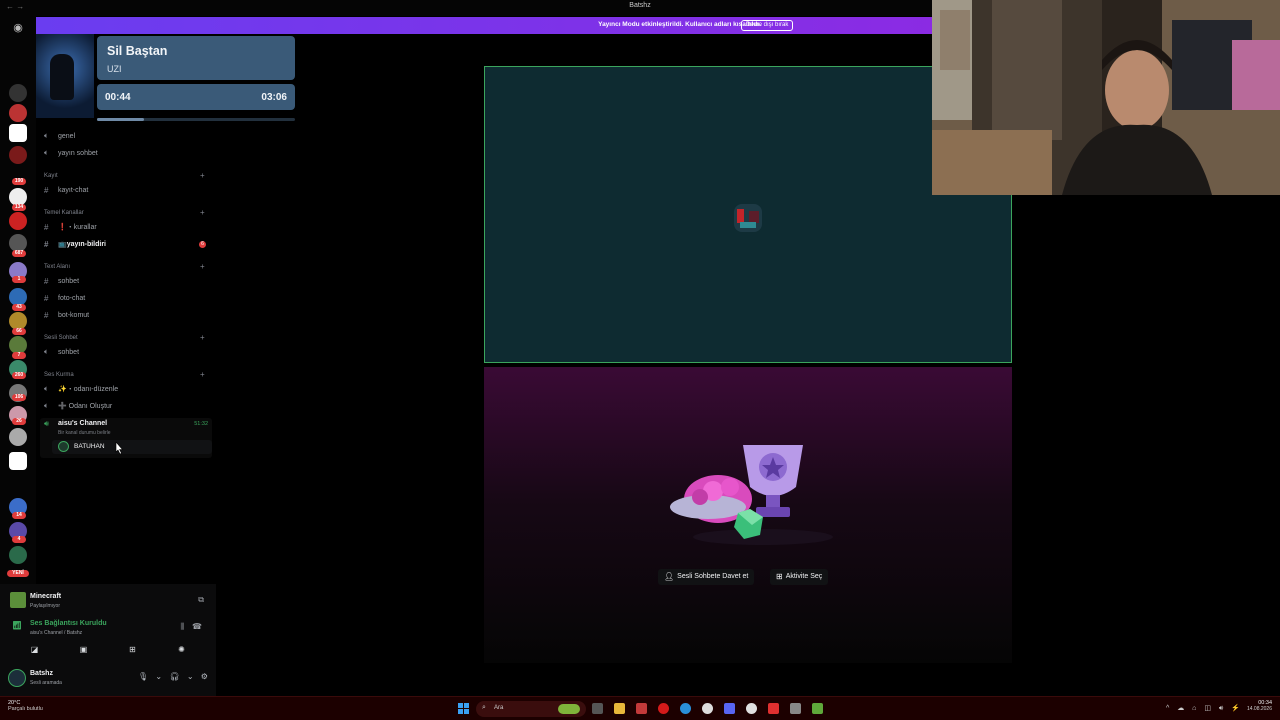  I want to click on windows-start-icon, so click(463, 708).